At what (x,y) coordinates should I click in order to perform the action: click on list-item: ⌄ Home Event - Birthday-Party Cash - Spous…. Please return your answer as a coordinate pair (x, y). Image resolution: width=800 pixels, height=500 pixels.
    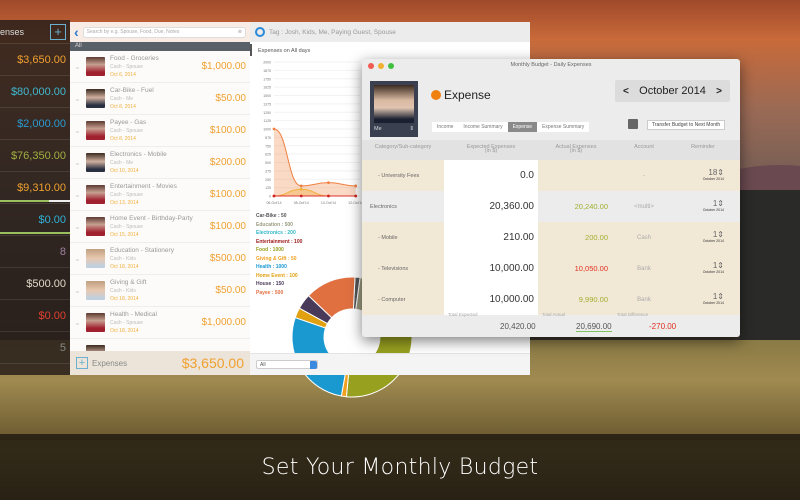
    Looking at the image, I should click on (160, 227).